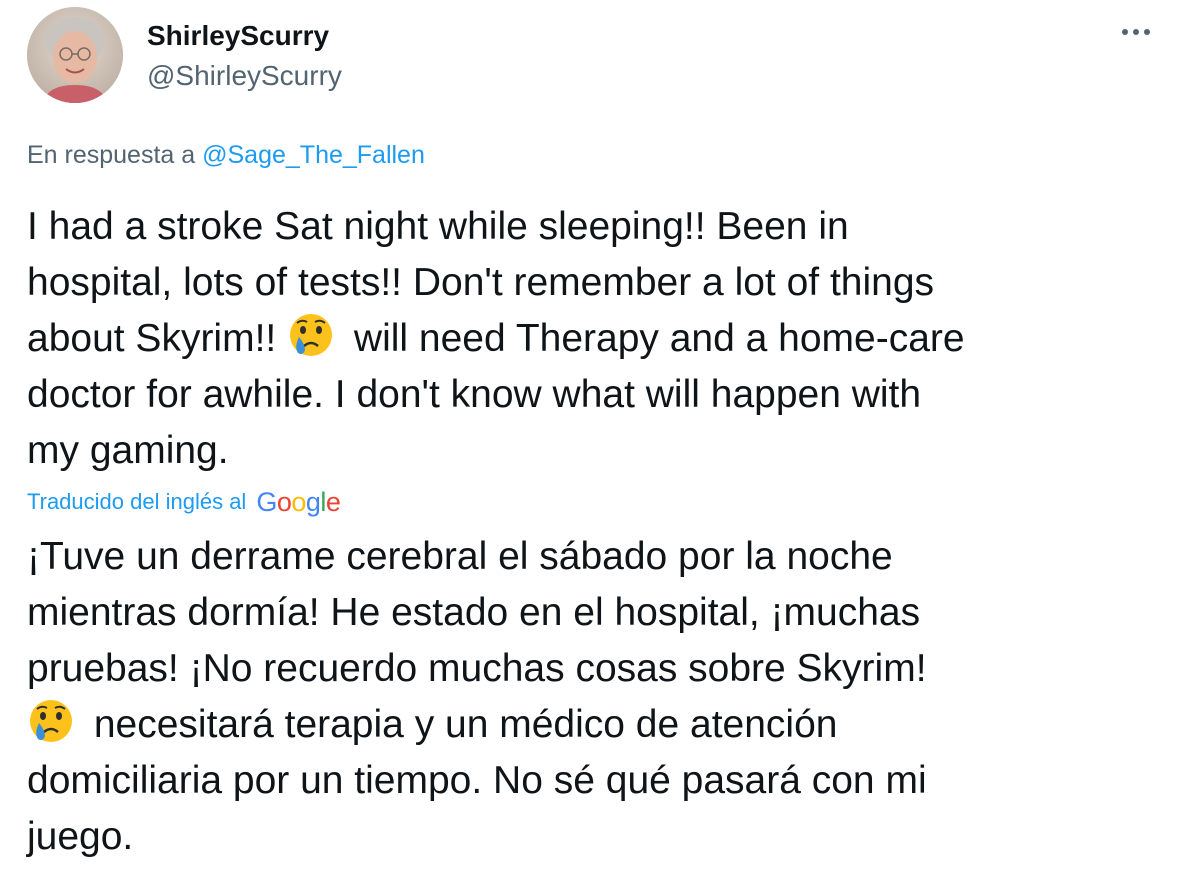 The image size is (1186, 880). Describe the element at coordinates (597, 56) in the screenshot. I see `tweet-header: ShirleyScurry @ShirleyScurry` at that location.